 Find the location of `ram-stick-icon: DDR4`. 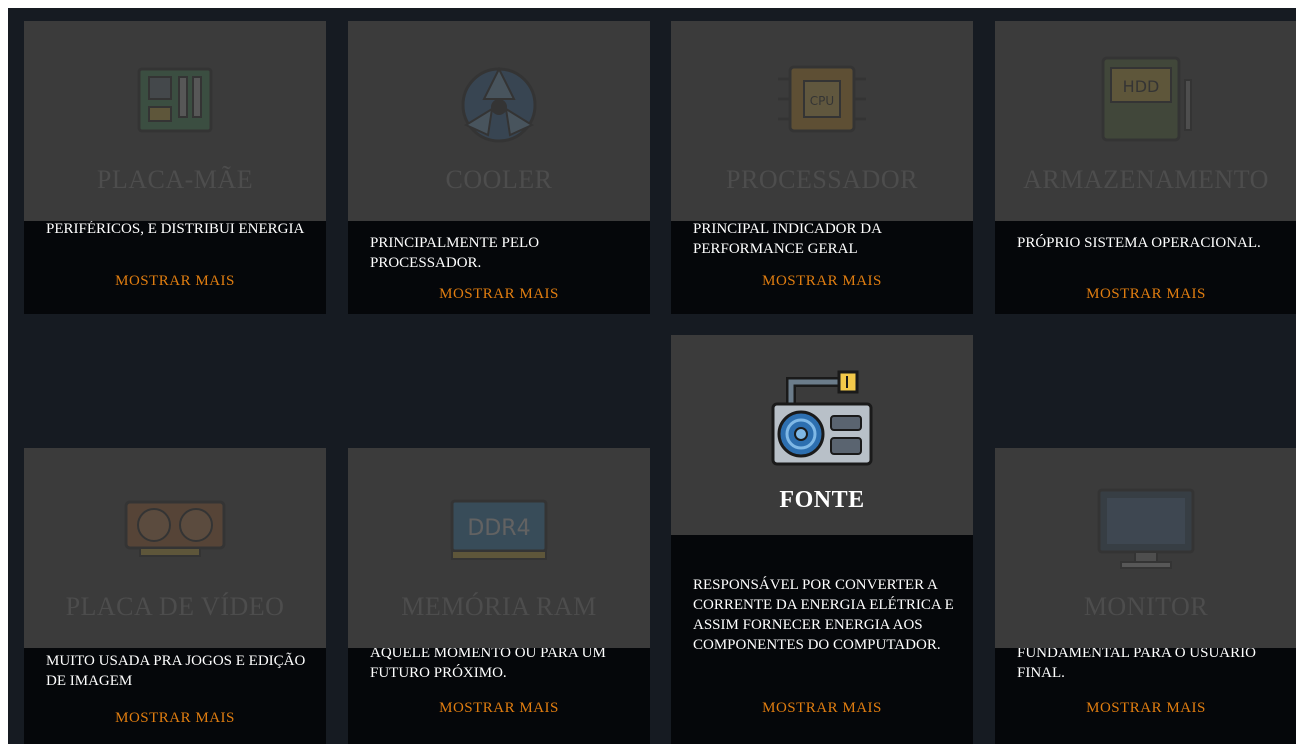

ram-stick-icon: DDR4 is located at coordinates (499, 527).